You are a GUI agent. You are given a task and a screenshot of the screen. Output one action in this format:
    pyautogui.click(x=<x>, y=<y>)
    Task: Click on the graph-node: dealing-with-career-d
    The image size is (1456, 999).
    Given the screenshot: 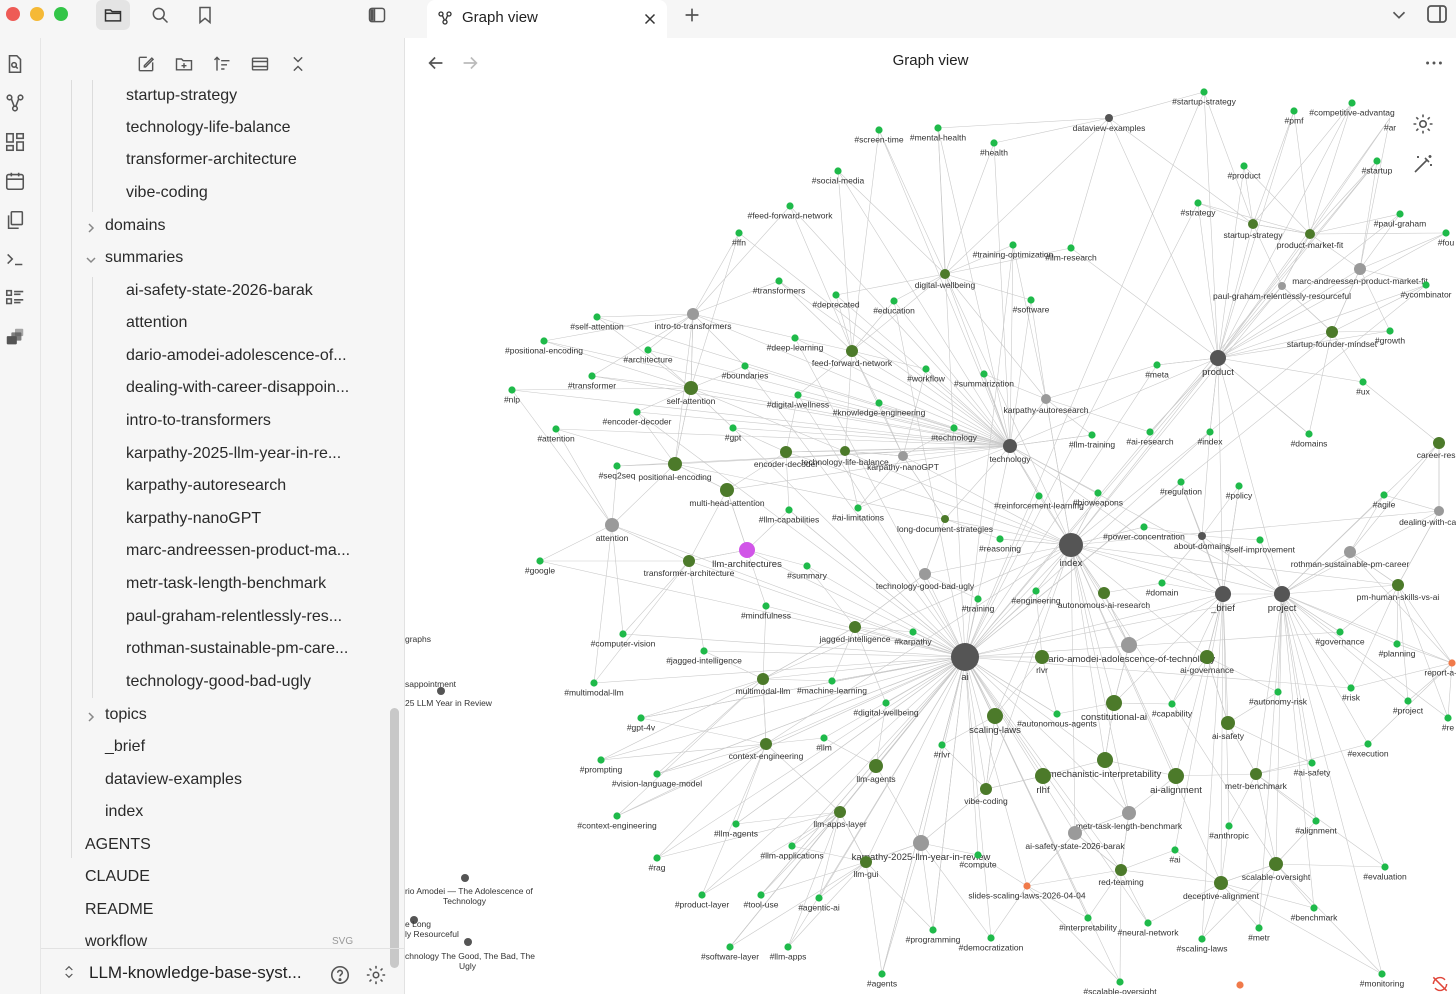 What is the action you would take?
    pyautogui.click(x=1427, y=516)
    